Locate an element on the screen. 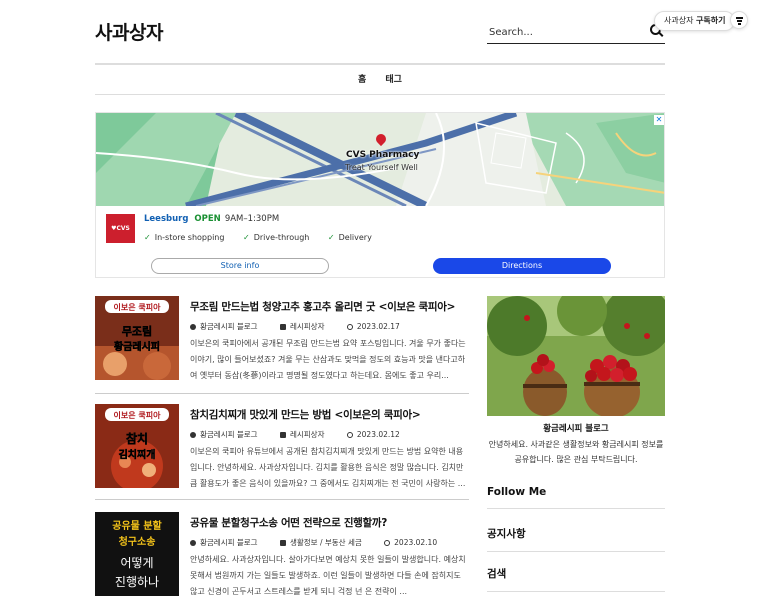  thumb-text-3: 황금레시피 is located at coordinates (137, 346).